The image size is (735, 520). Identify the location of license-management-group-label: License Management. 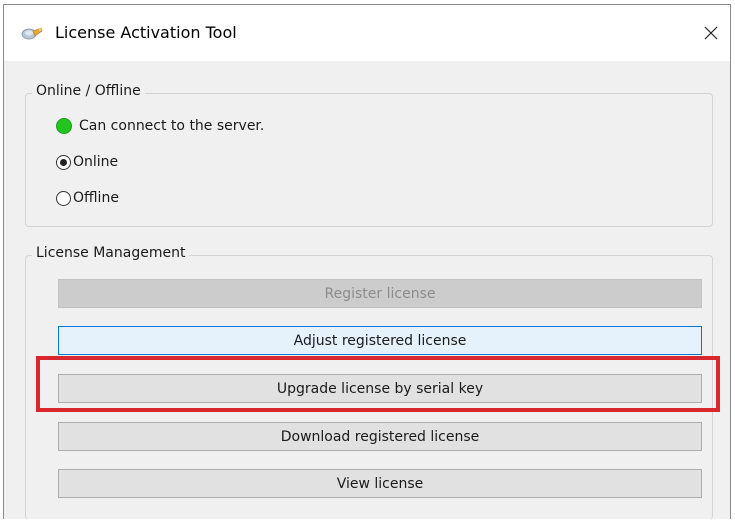
(111, 253).